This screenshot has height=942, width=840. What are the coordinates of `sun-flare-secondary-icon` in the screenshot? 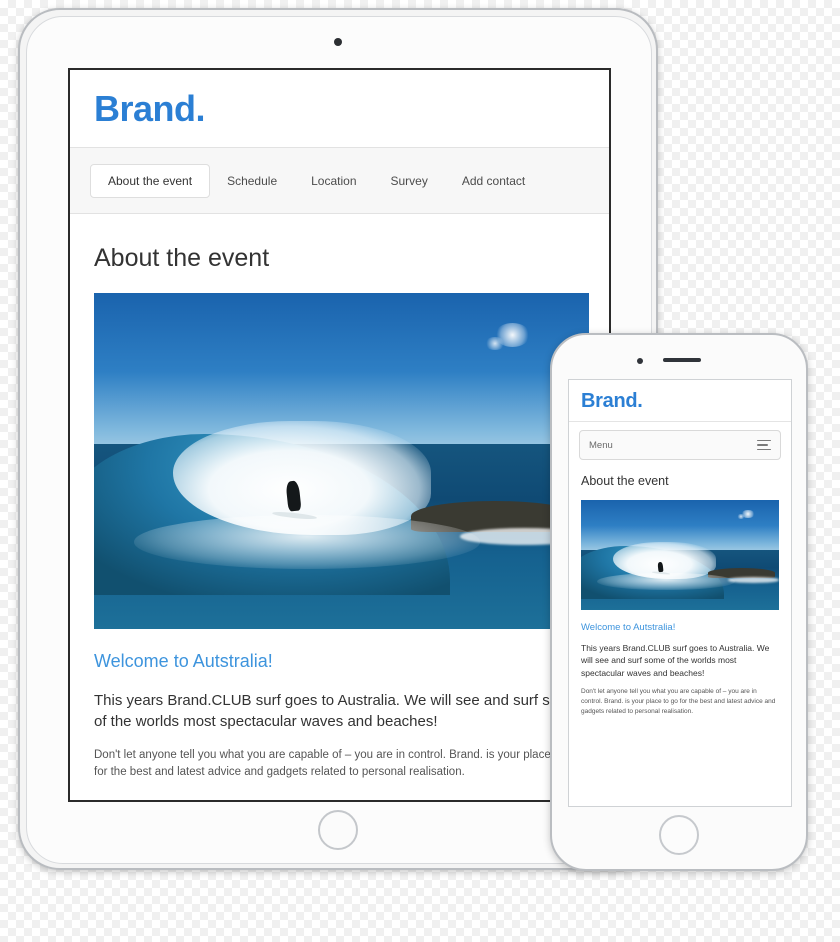 It's located at (495, 343).